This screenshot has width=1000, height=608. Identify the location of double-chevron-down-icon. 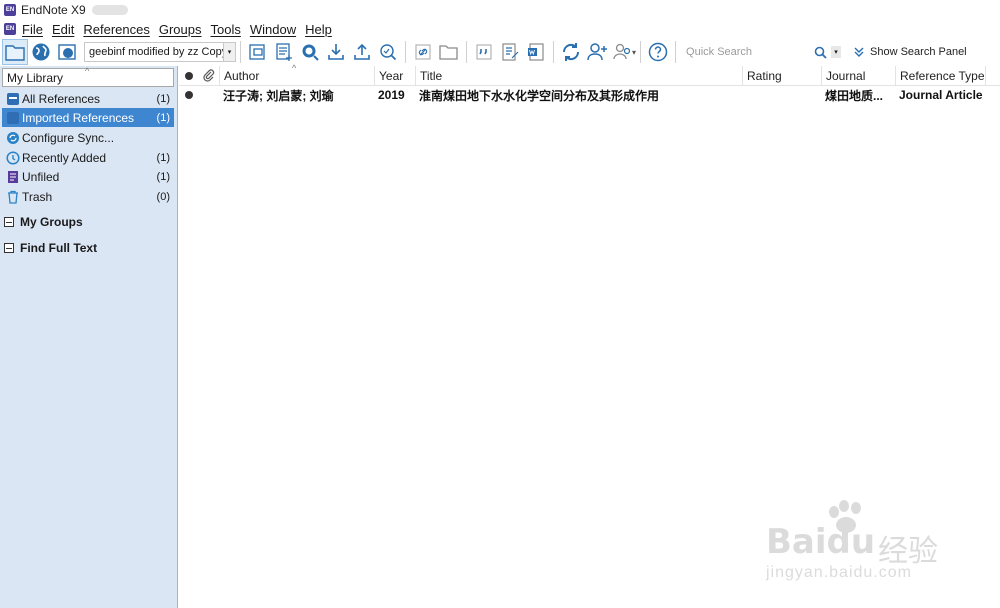
(859, 52).